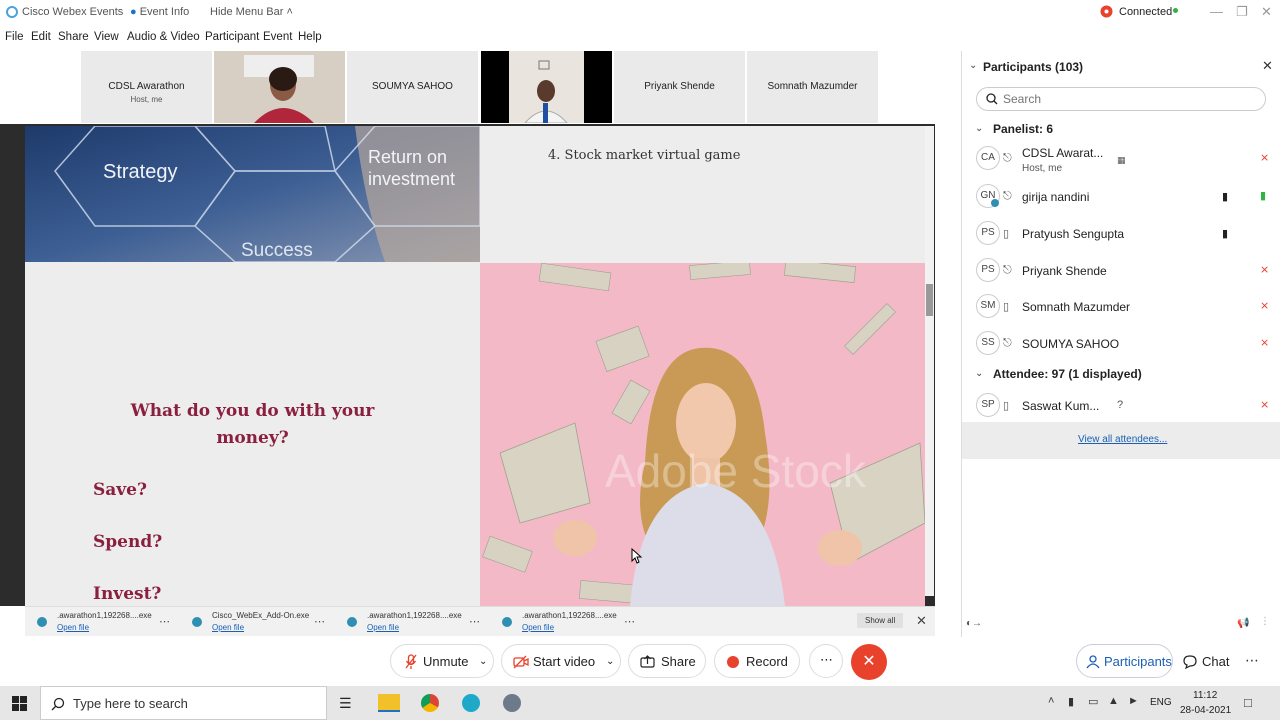 The width and height of the screenshot is (1280, 720). What do you see at coordinates (73, 37) in the screenshot?
I see `menu-share: Share` at bounding box center [73, 37].